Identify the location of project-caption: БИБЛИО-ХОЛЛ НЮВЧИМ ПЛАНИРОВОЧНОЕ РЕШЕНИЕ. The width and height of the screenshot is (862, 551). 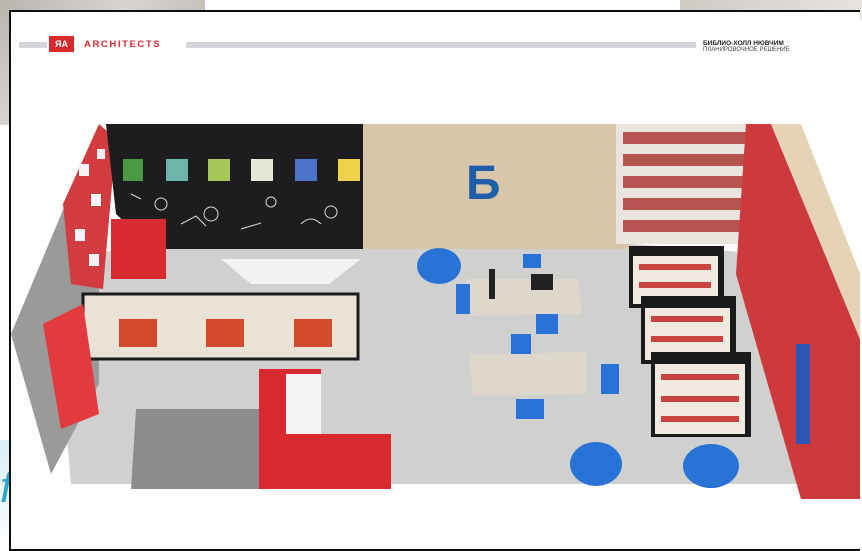
(746, 47).